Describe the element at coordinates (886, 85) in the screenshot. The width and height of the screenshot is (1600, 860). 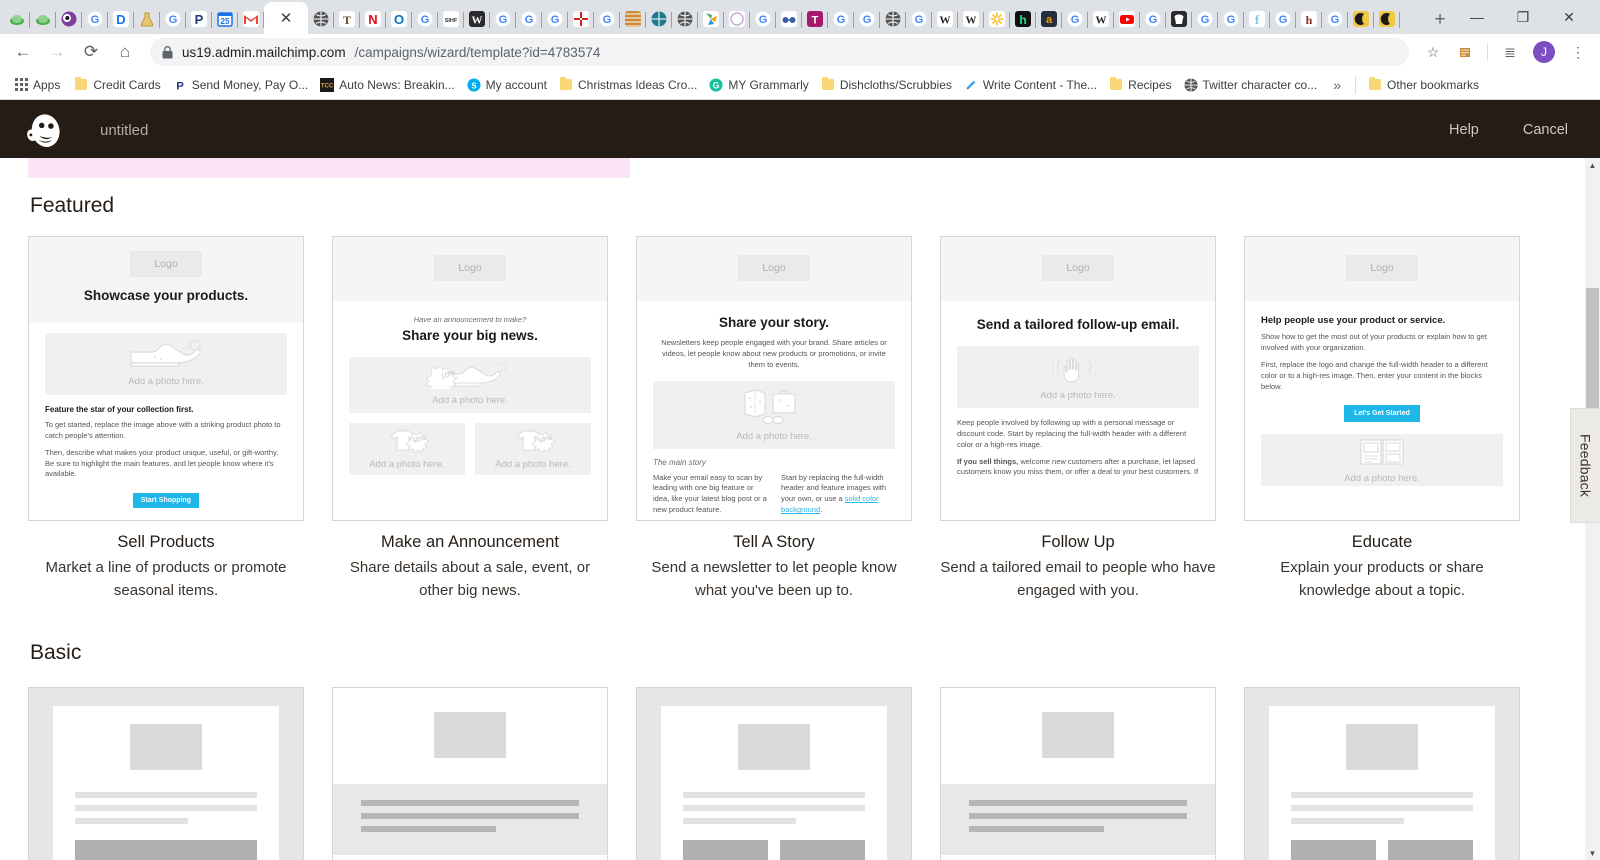
I see `bookmark-item: Dishcloths/Scrubbies` at that location.